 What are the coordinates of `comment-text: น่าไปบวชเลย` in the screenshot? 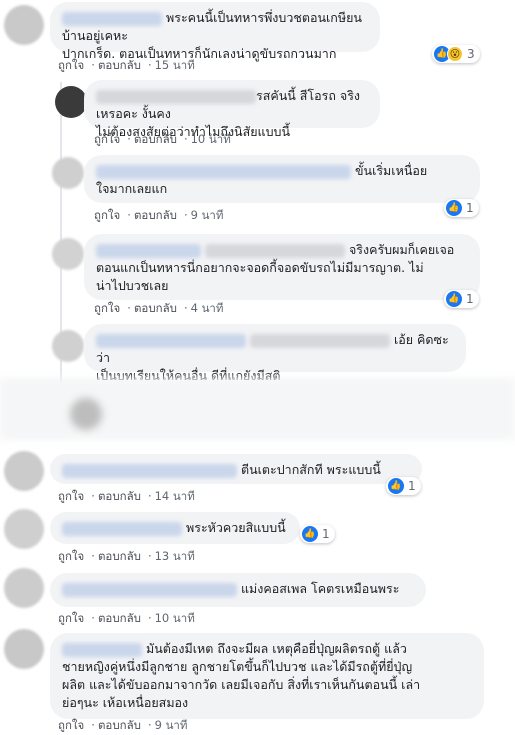 It's located at (132, 285).